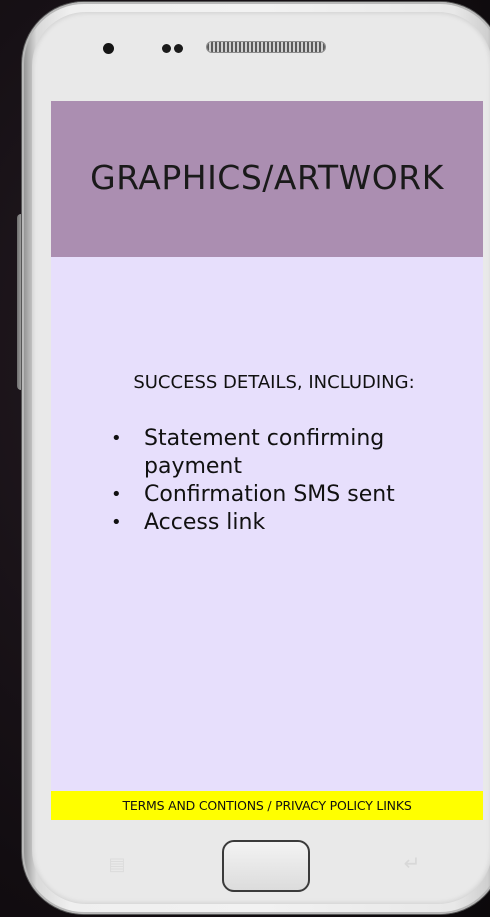 The image size is (490, 917). Describe the element at coordinates (205, 522) in the screenshot. I see `list-item-text: Access link` at that location.